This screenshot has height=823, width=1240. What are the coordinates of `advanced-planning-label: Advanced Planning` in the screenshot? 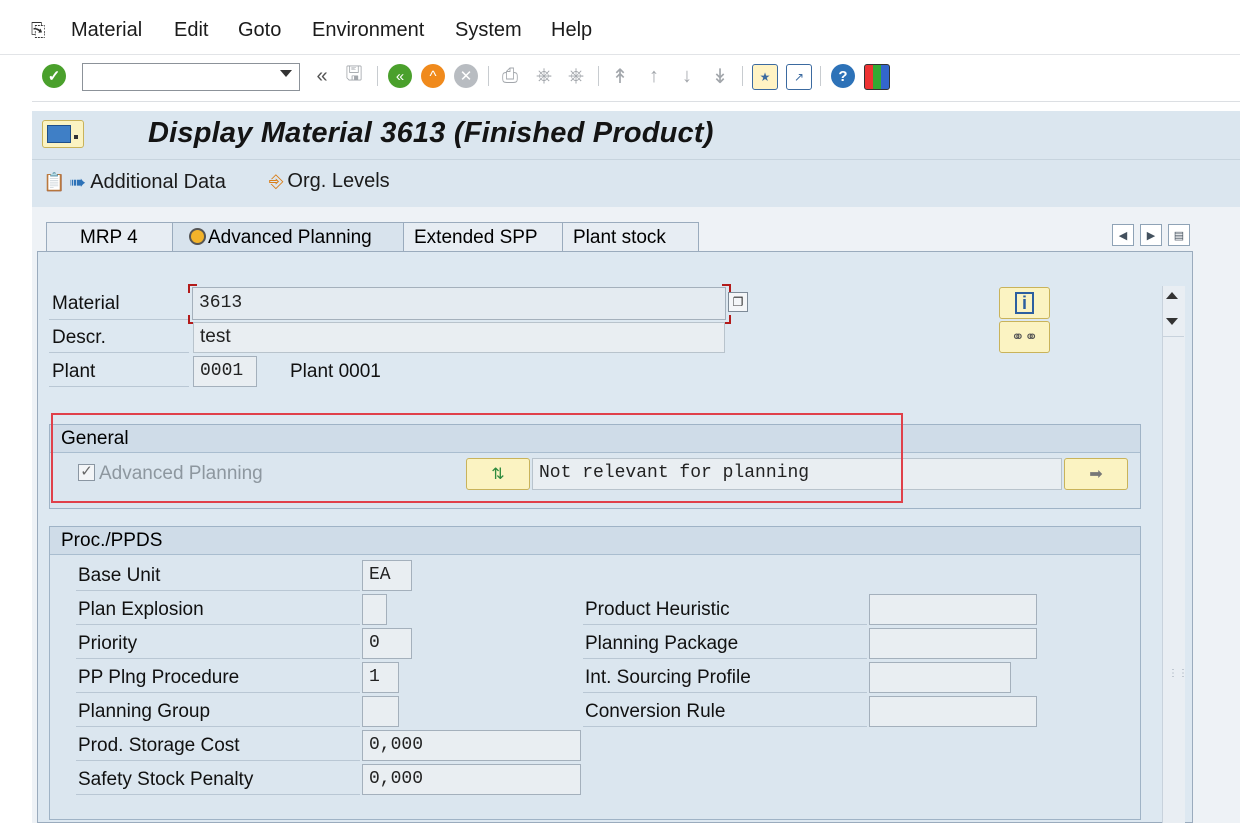 It's located at (181, 473).